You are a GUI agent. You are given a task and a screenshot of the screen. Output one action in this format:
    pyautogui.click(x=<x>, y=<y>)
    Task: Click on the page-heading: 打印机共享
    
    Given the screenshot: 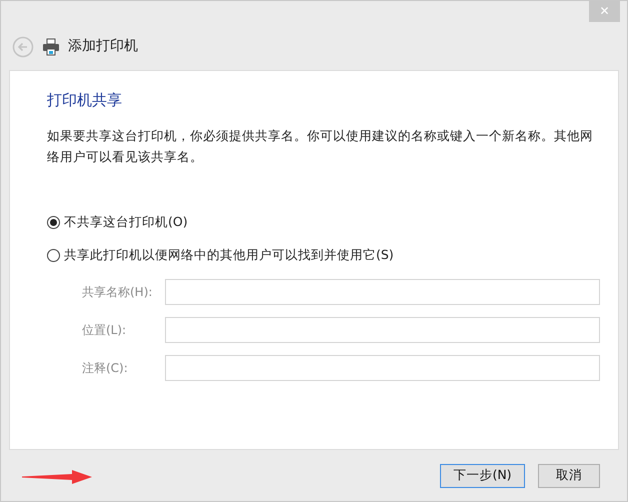 What is the action you would take?
    pyautogui.click(x=85, y=100)
    